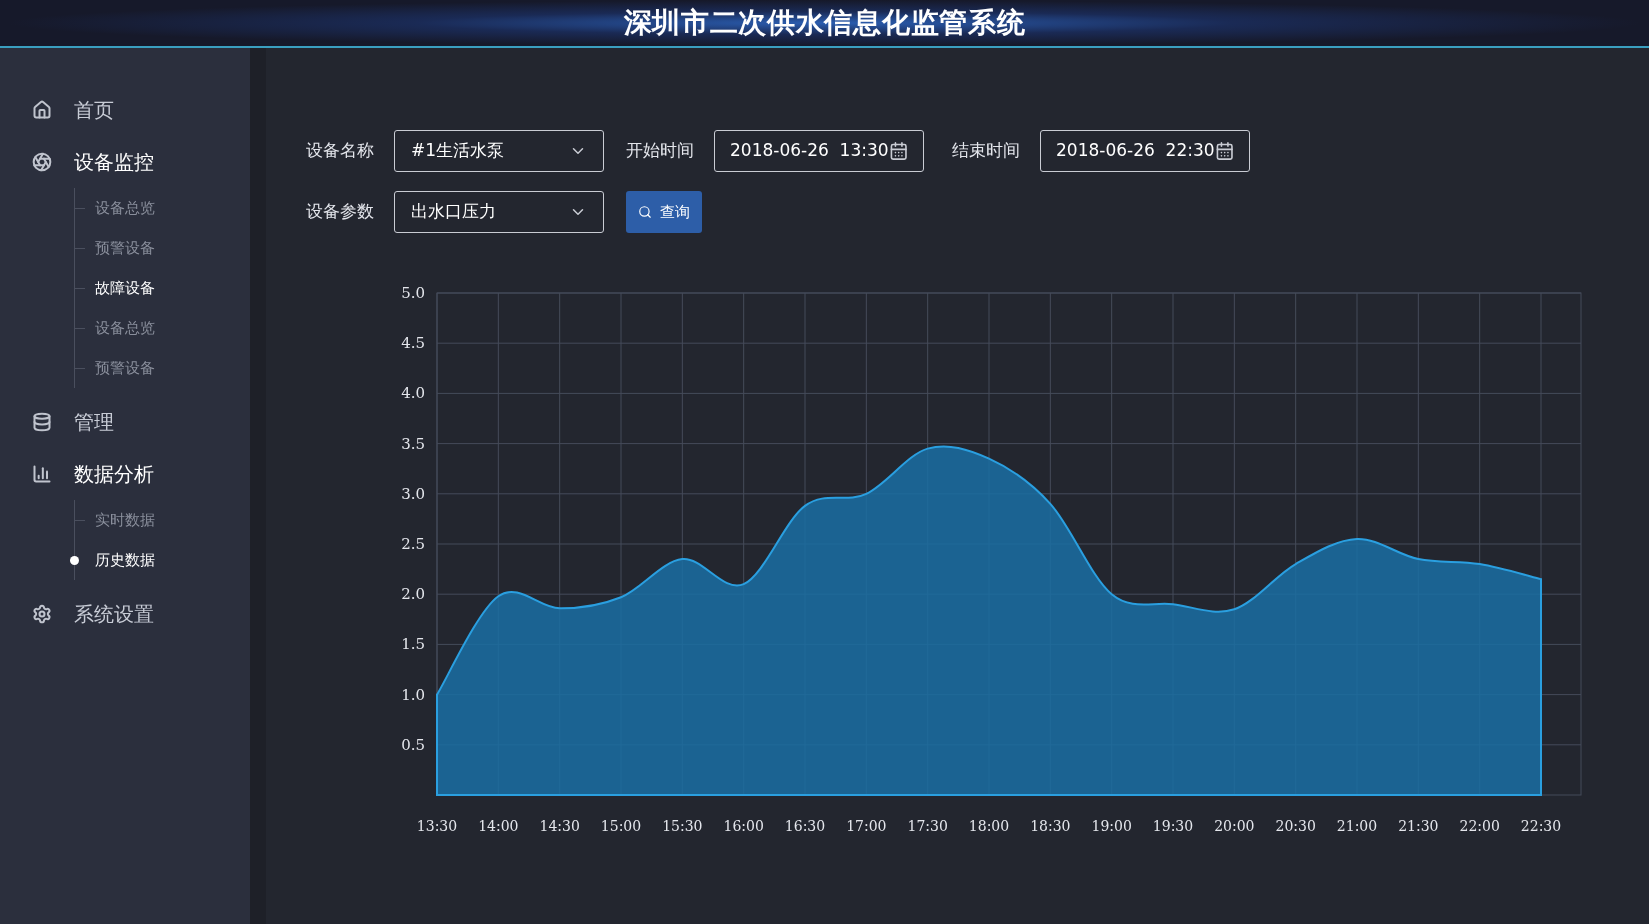 This screenshot has width=1649, height=924. What do you see at coordinates (499, 212) in the screenshot?
I see `dropdown: 出水口压力` at bounding box center [499, 212].